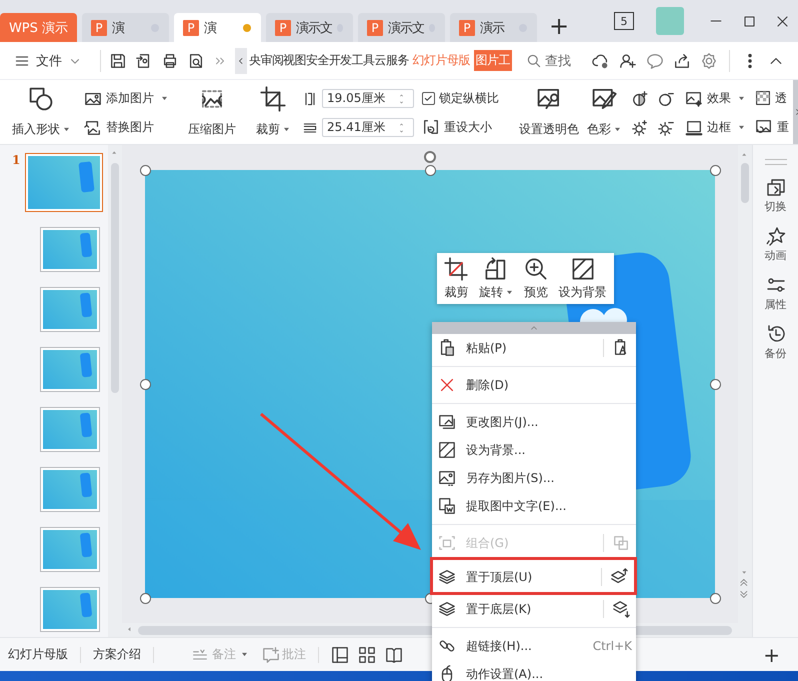  Describe the element at coordinates (709, 61) in the screenshot. I see `settings-icon` at that location.